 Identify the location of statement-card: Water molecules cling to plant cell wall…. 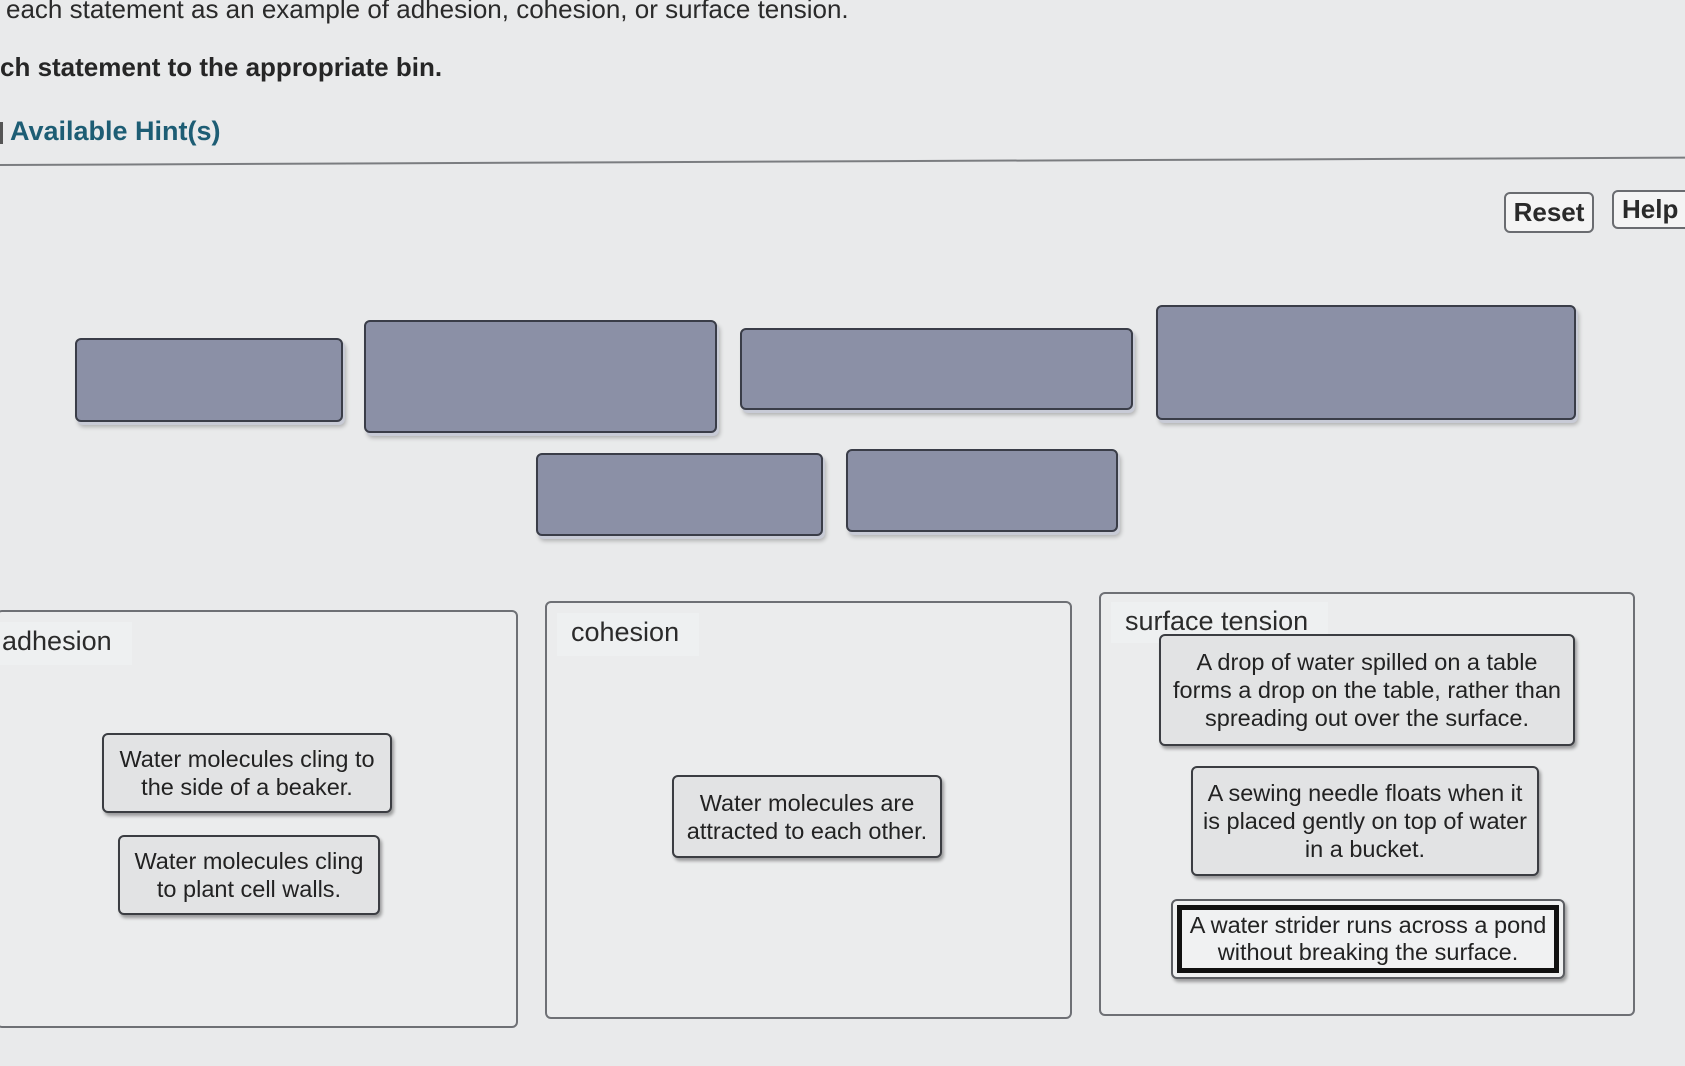
(249, 875).